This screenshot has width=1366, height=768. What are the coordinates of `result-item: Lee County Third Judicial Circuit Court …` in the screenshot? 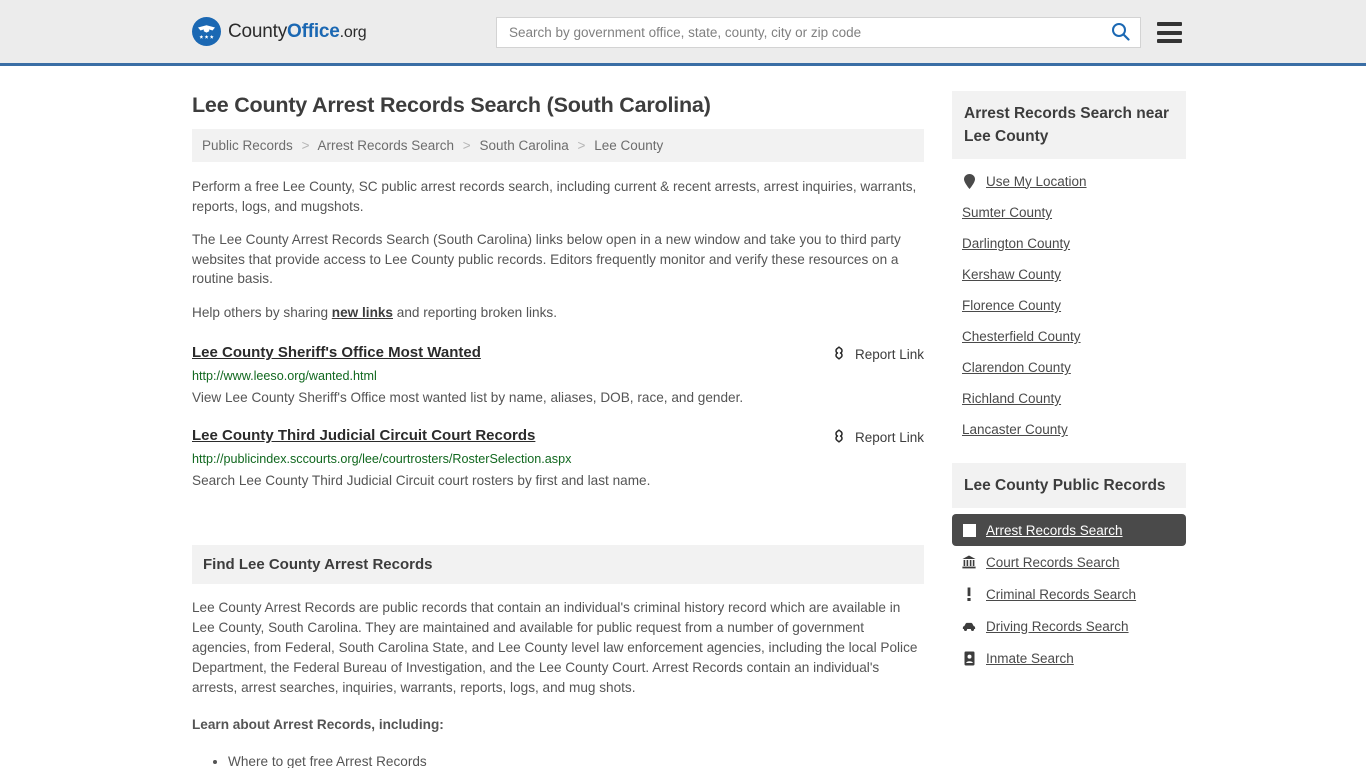 It's located at (558, 458).